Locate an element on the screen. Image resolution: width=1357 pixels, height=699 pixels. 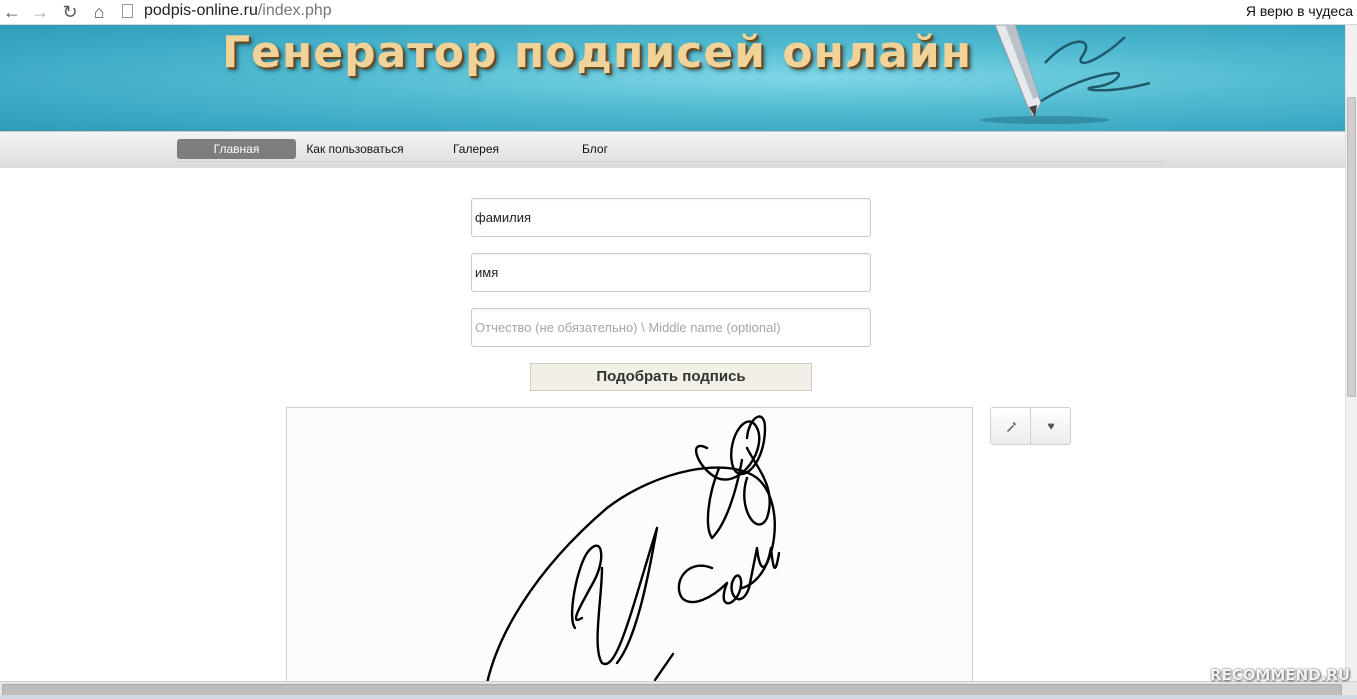
surname-input is located at coordinates (671, 217).